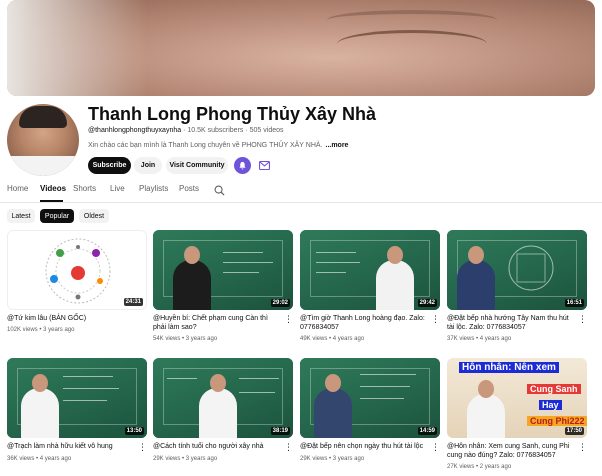 The image size is (602, 476). I want to click on chip-popular: Popular, so click(57, 216).